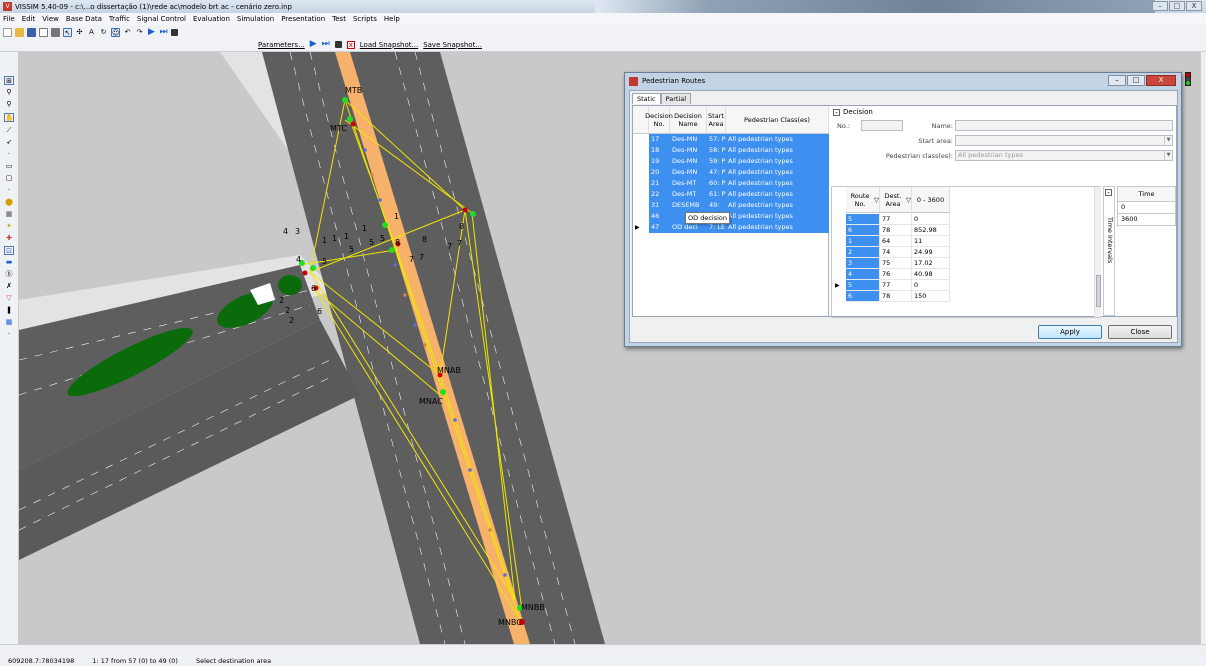  What do you see at coordinates (50, 19) in the screenshot?
I see `menu-view: View` at bounding box center [50, 19].